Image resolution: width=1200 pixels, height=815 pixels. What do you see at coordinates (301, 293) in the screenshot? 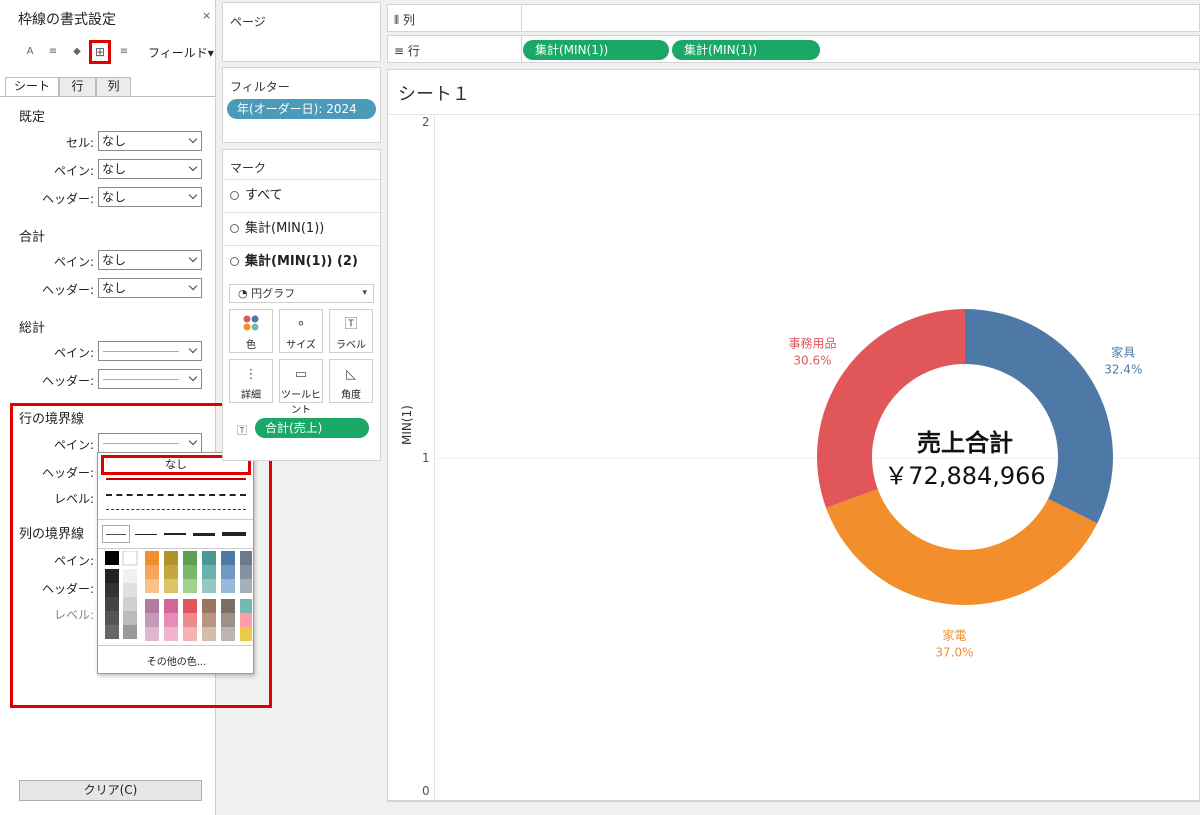
I see `mark-type-dropdown: ◔ 円グラフ ▾` at bounding box center [301, 293].